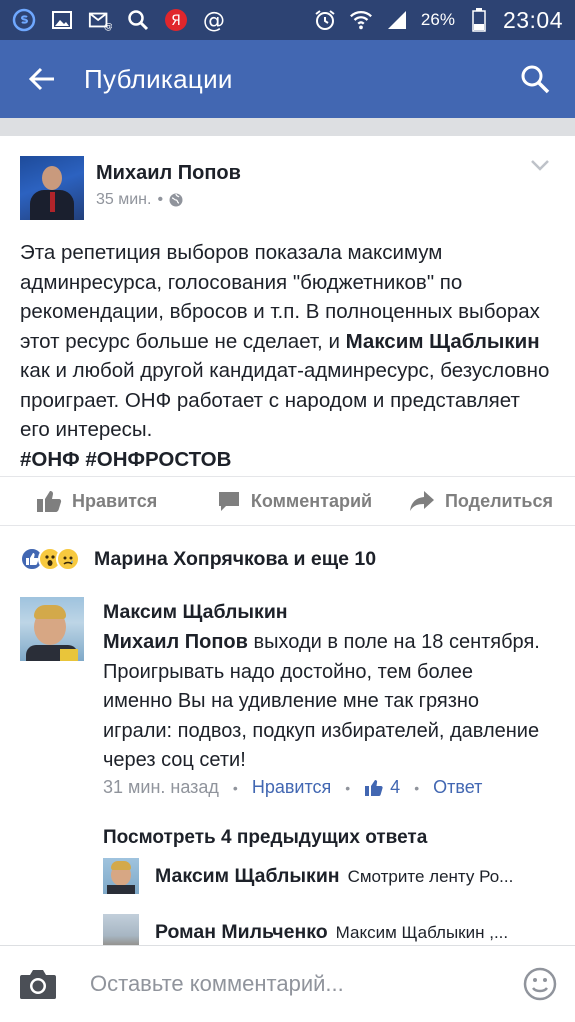 This screenshot has width=575, height=1022. Describe the element at coordinates (62, 20) in the screenshot. I see `gallery-icon` at that location.